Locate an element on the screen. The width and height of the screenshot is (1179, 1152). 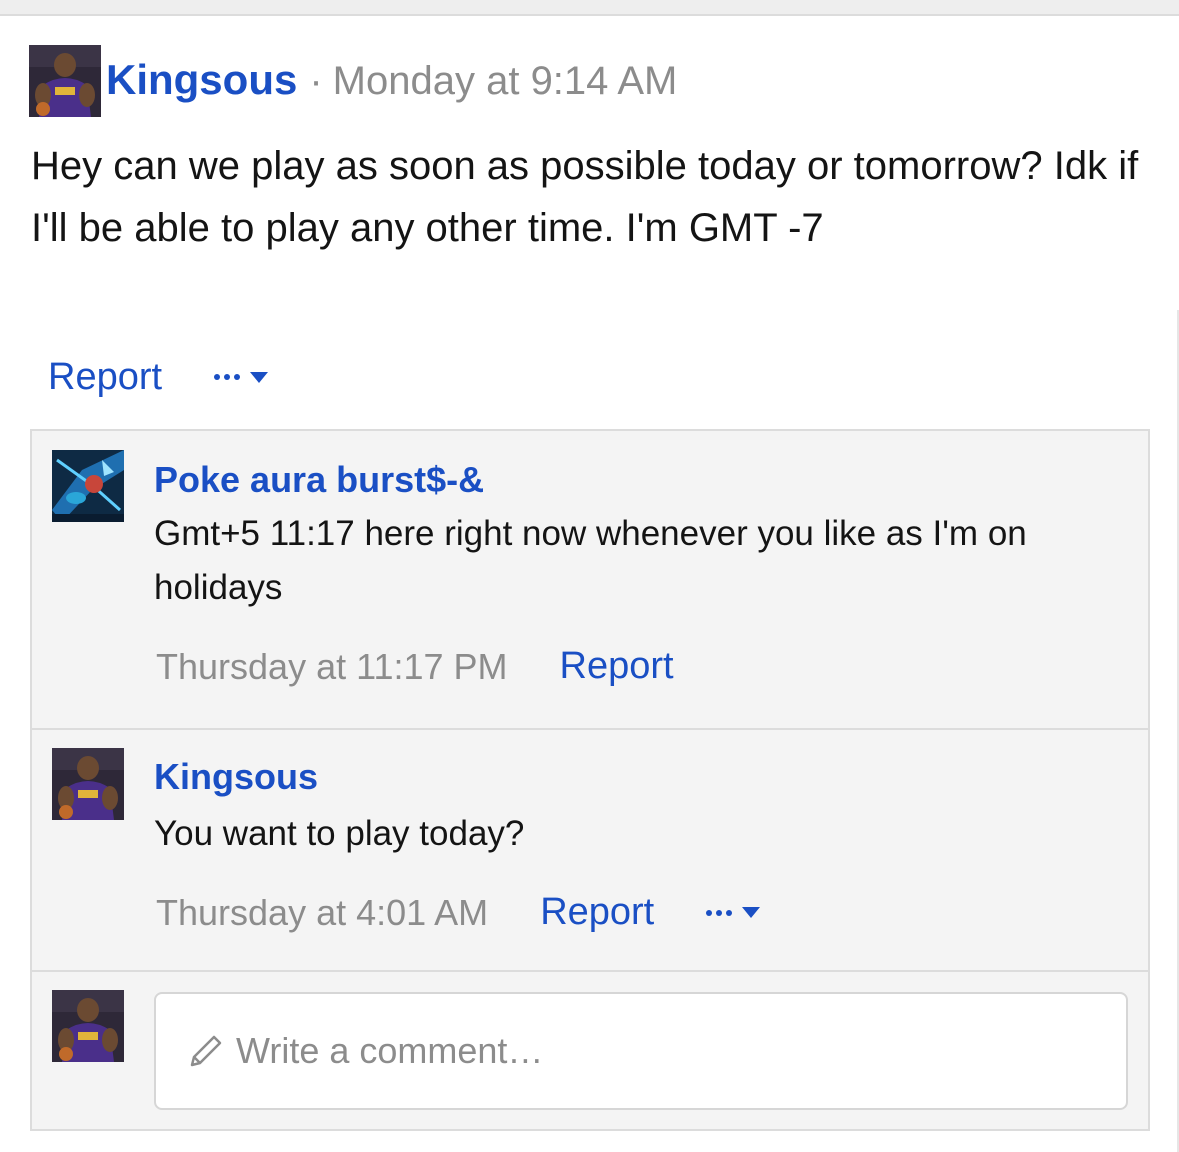
comment-meta: Thursday at 4:01 AM Report is located at coordinates (458, 912).